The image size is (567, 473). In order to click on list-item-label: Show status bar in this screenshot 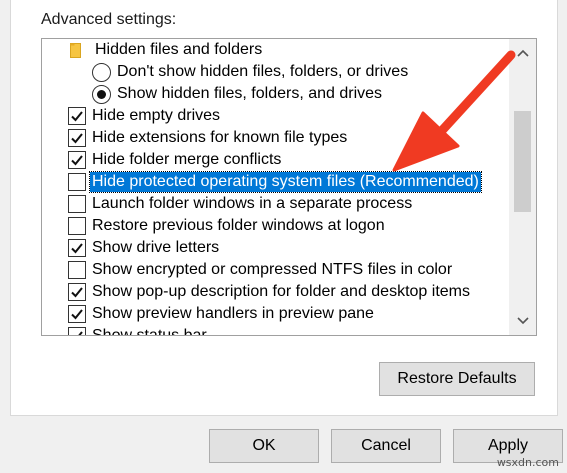, I will do `click(149, 331)`.